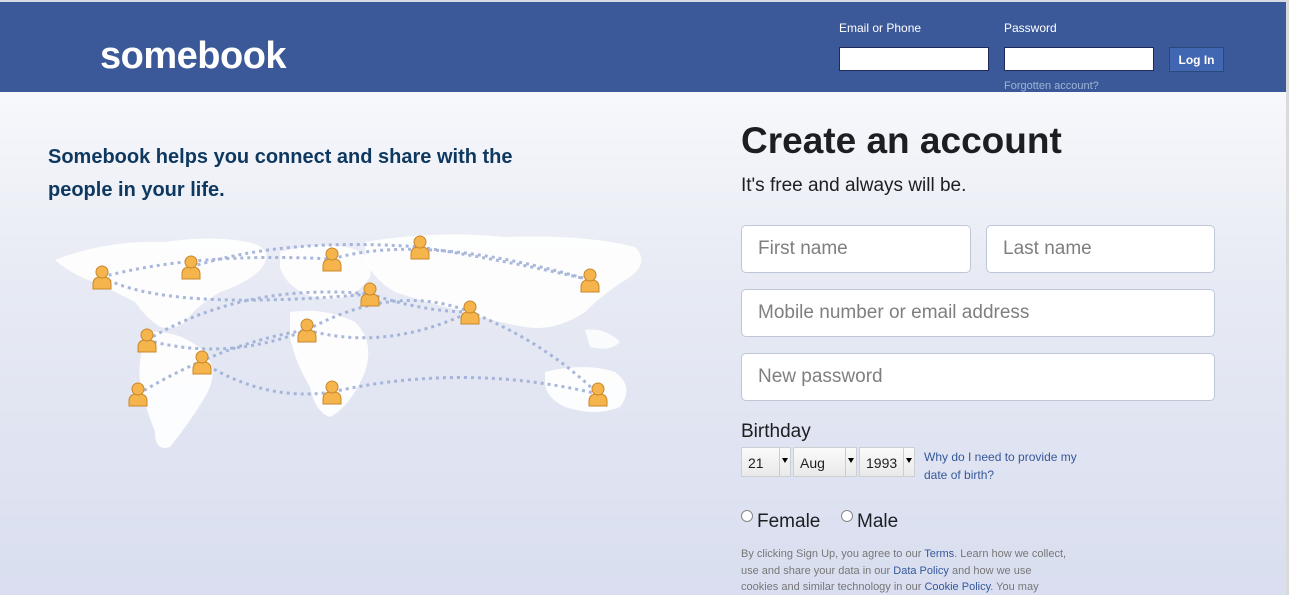 This screenshot has width=1289, height=596. What do you see at coordinates (1100, 249) in the screenshot?
I see `last-name-input` at bounding box center [1100, 249].